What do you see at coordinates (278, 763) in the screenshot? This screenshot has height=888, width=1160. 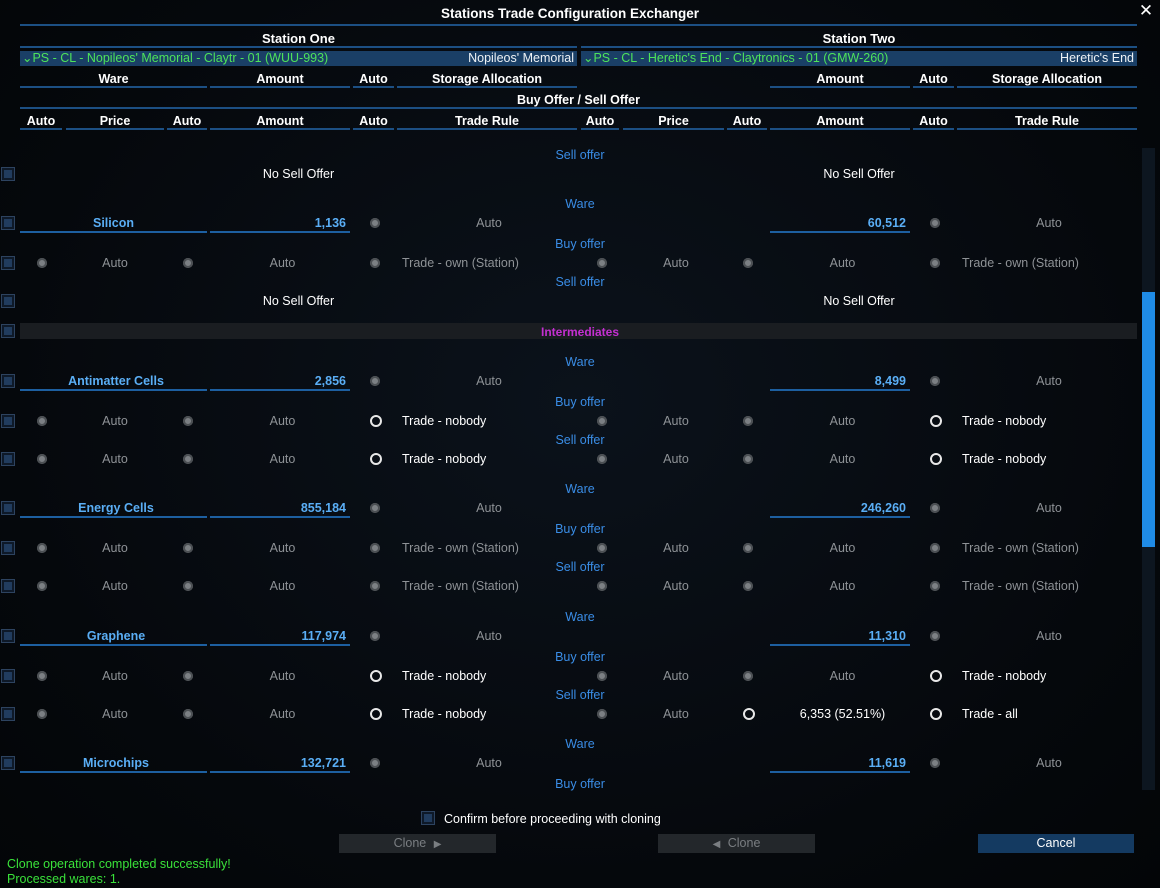 I see `amount-one: 132,721` at bounding box center [278, 763].